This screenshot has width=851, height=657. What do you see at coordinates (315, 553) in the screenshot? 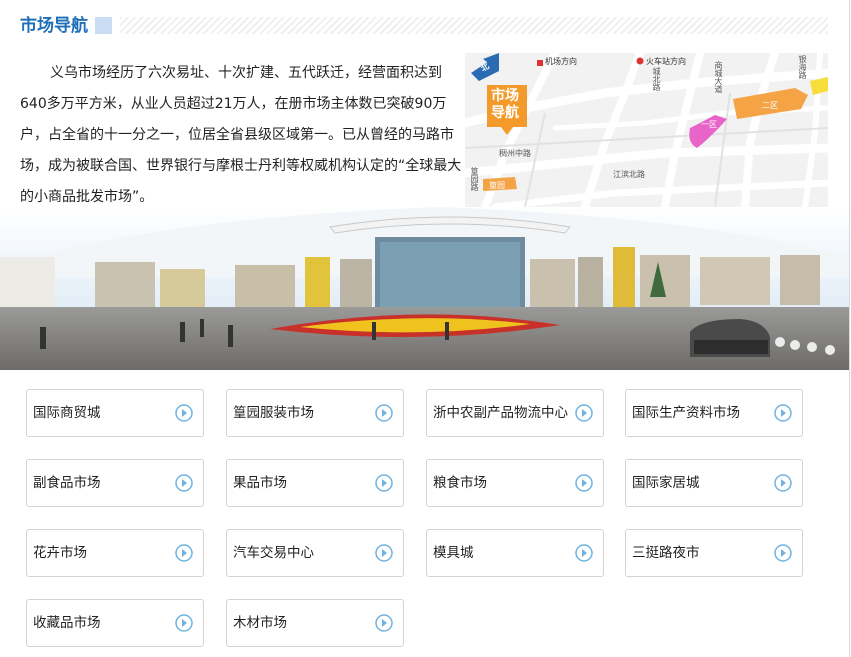
I see `market-button: 汽车交易中心` at bounding box center [315, 553].